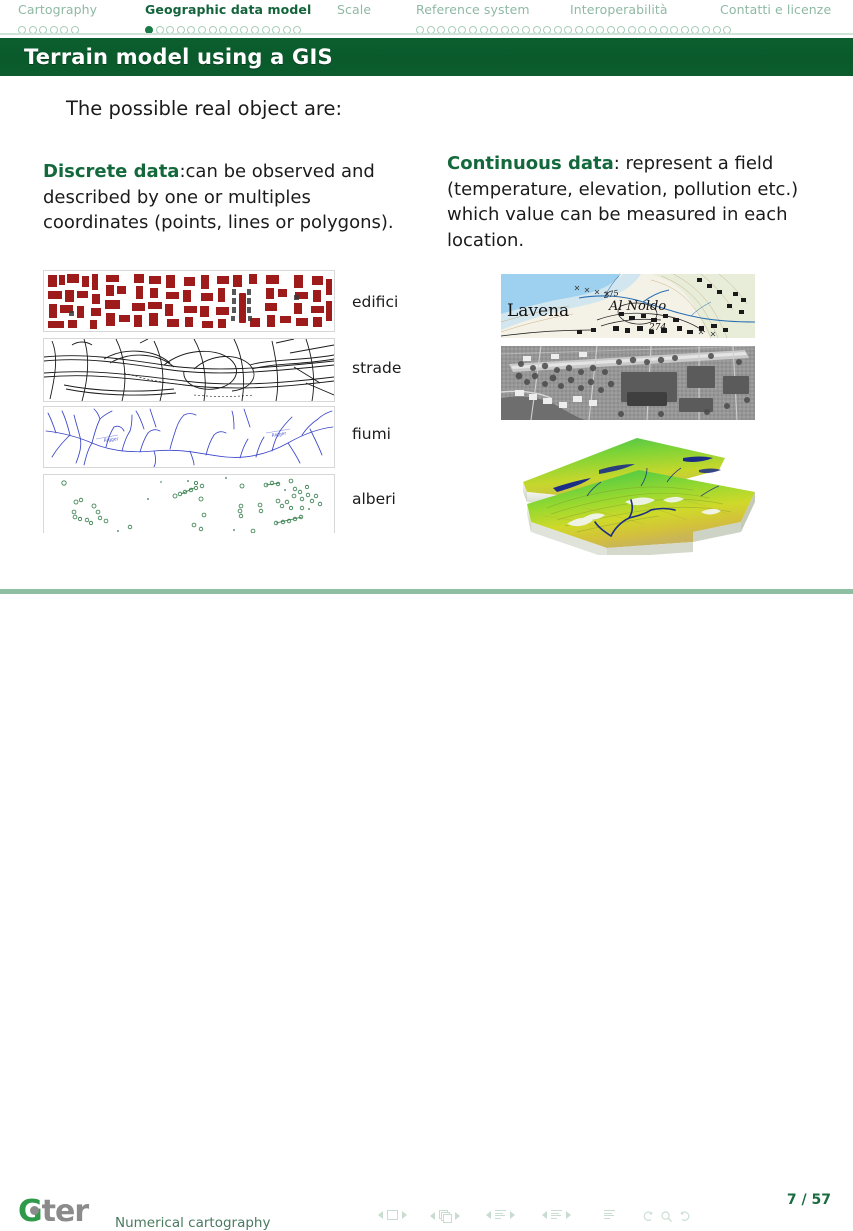  I want to click on buildings-map, so click(189, 301).